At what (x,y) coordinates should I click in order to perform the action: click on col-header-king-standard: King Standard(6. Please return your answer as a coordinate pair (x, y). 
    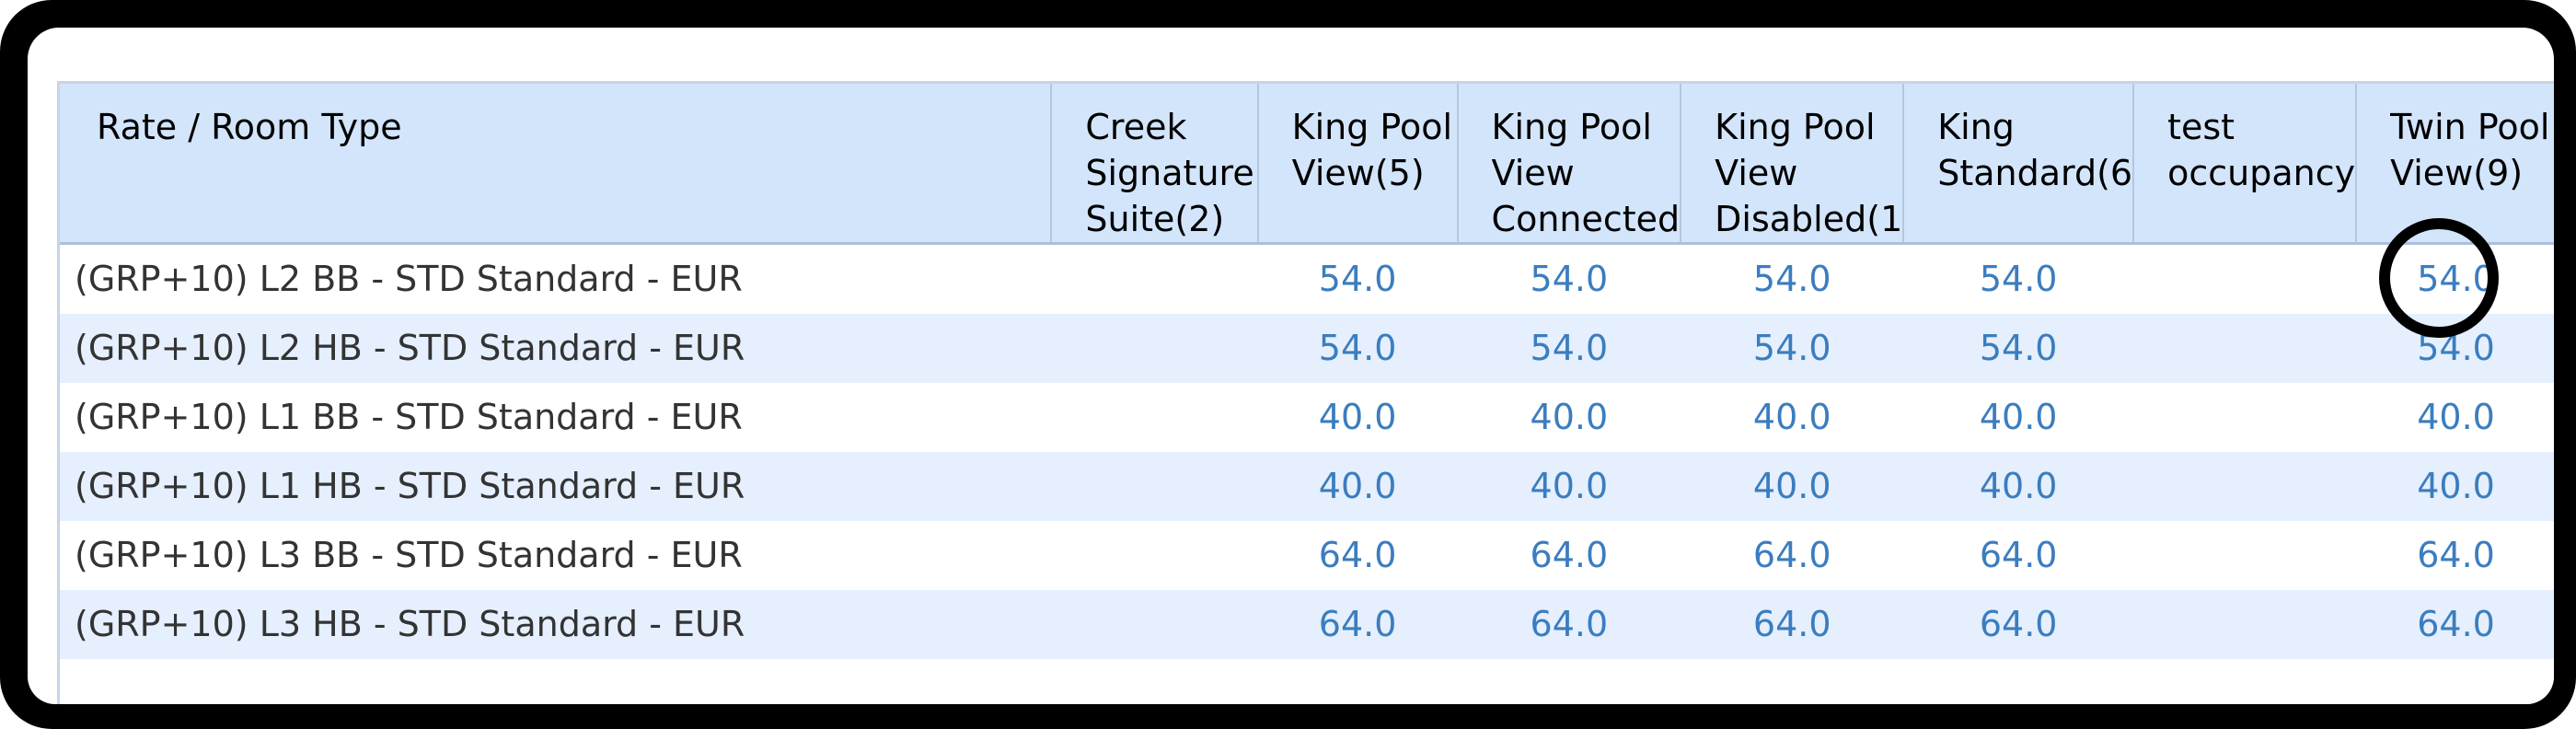
    Looking at the image, I should click on (2019, 164).